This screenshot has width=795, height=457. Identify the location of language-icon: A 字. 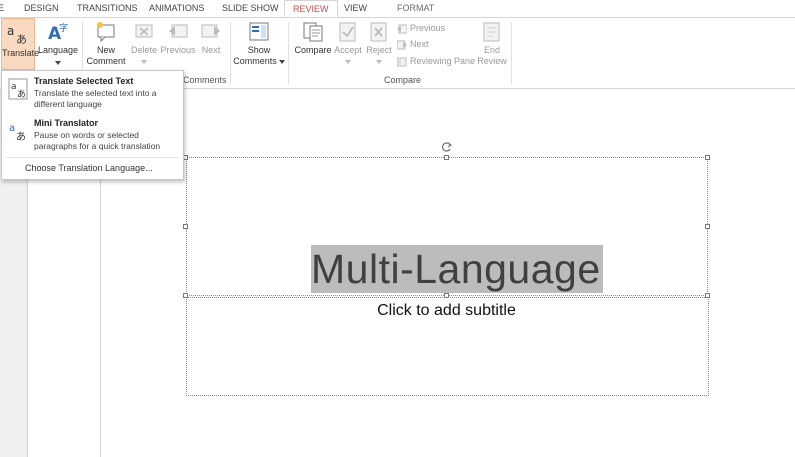
(58, 32).